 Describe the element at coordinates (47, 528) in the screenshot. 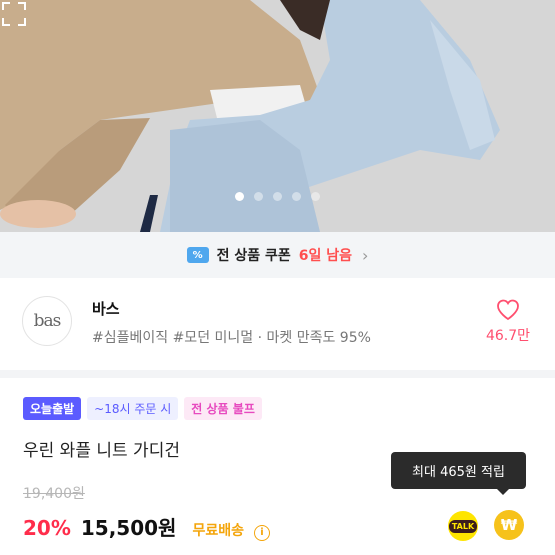

I see `discount-rate: 20%` at that location.